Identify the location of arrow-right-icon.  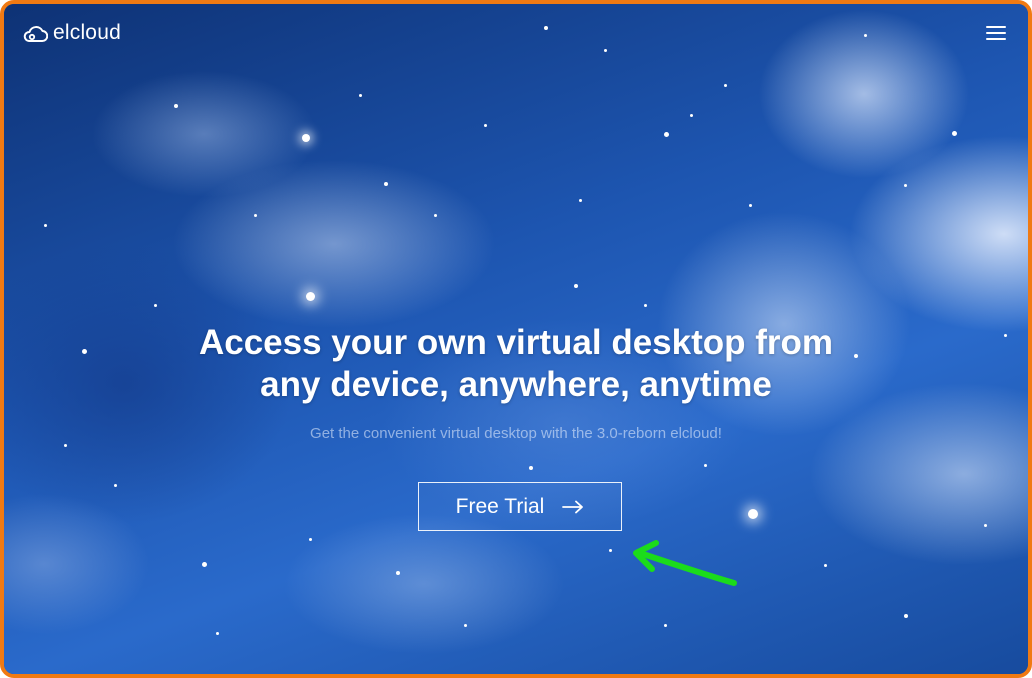
(573, 506).